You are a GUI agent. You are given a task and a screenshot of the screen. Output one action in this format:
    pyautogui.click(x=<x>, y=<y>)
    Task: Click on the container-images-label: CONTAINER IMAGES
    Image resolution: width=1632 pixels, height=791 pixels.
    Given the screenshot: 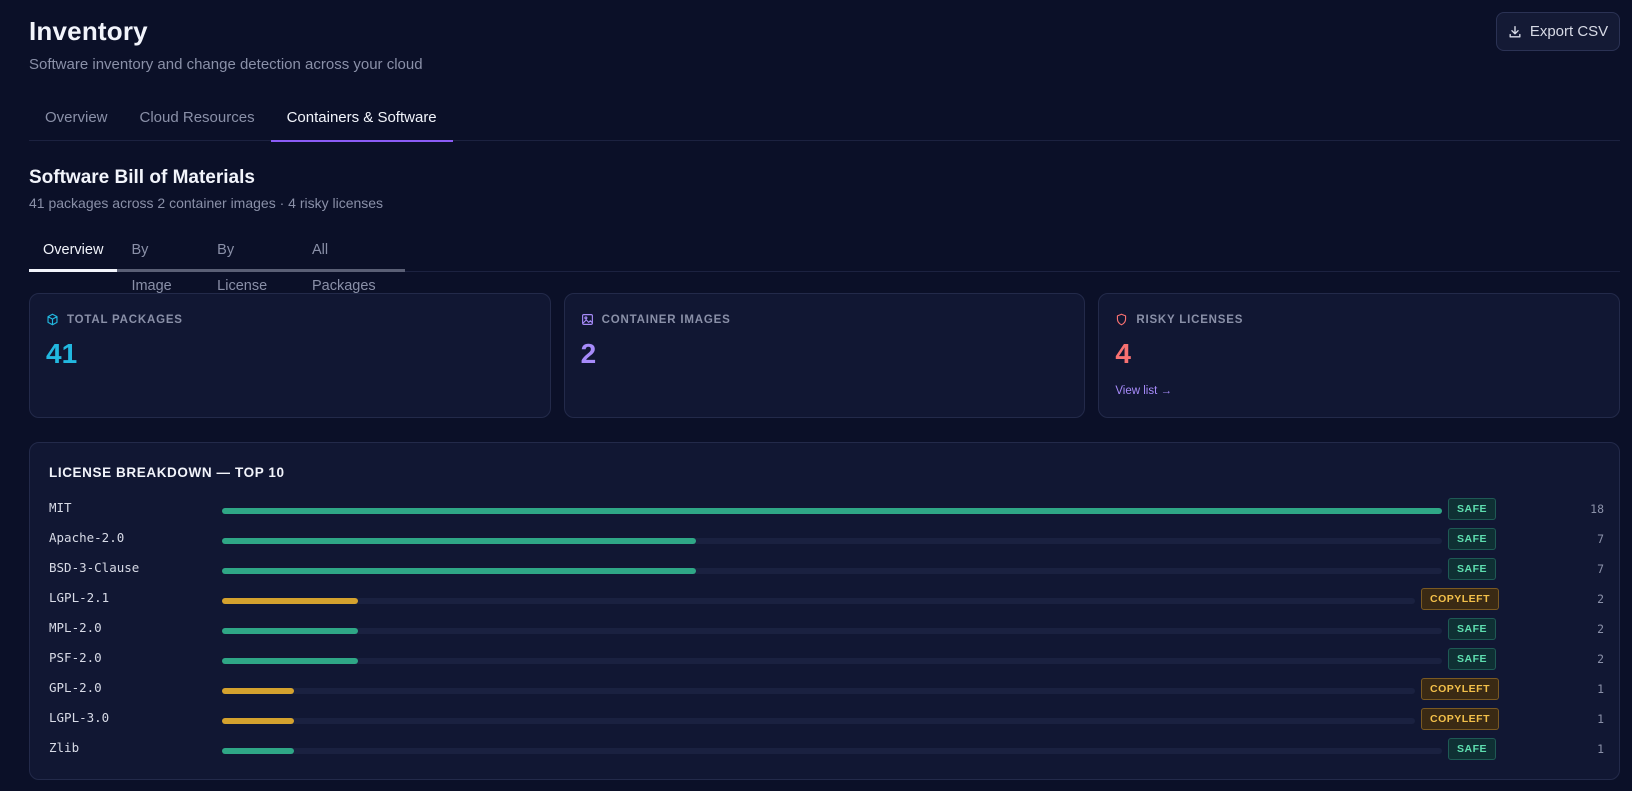 What is the action you would take?
    pyautogui.click(x=666, y=319)
    